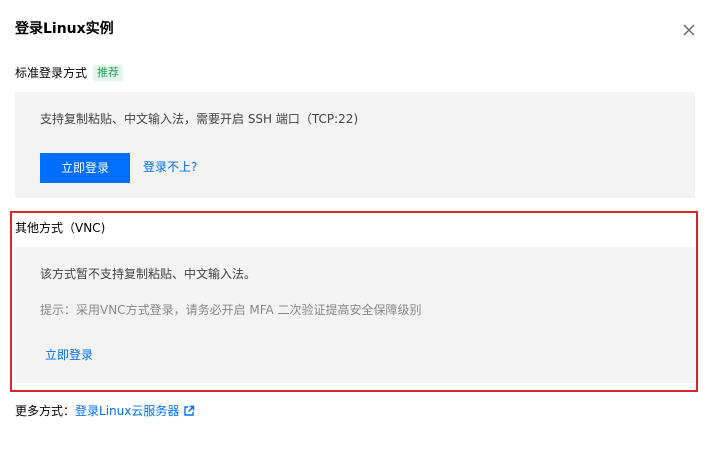 The width and height of the screenshot is (711, 451). I want to click on login-linux-server-link: 登录Linux云服务器, so click(127, 411).